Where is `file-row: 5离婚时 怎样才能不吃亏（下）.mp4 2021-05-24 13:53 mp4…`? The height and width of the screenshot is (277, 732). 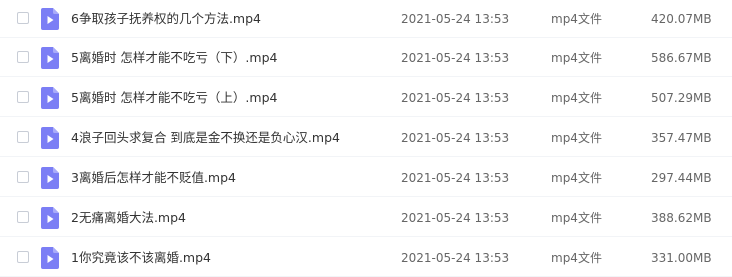 file-row: 5离婚时 怎样才能不吃亏（下）.mp4 2021-05-24 13:53 mp4… is located at coordinates (366, 58).